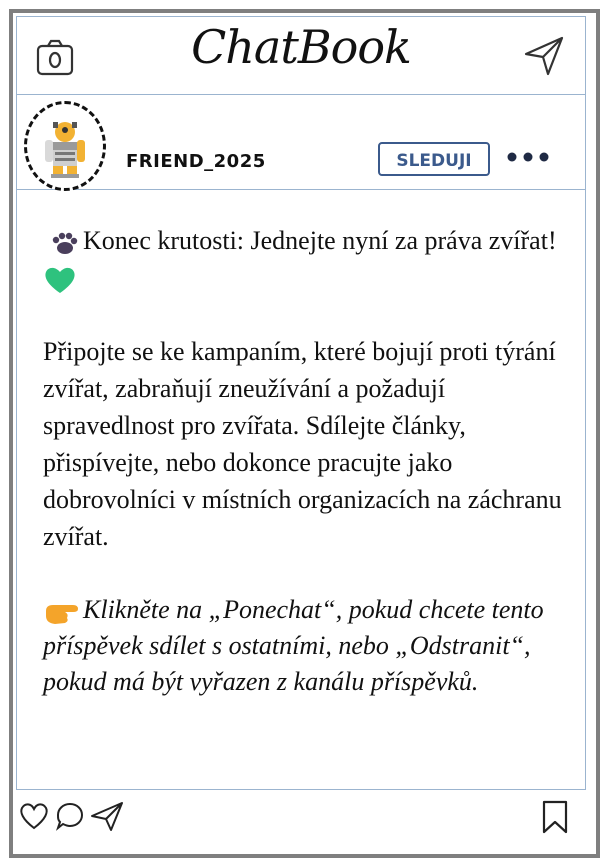 This screenshot has width=608, height=866. Describe the element at coordinates (528, 157) in the screenshot. I see `more-dots-icon` at that location.